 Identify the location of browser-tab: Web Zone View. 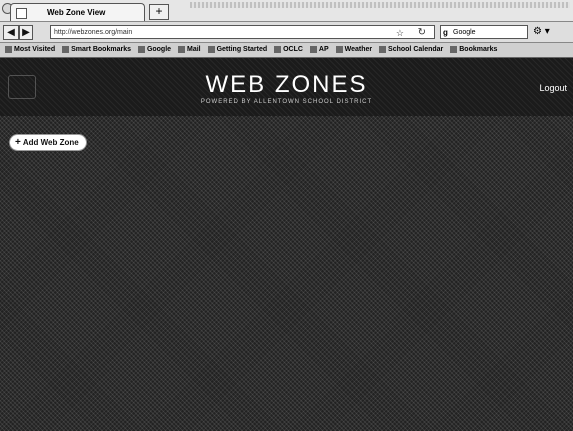
(77, 12).